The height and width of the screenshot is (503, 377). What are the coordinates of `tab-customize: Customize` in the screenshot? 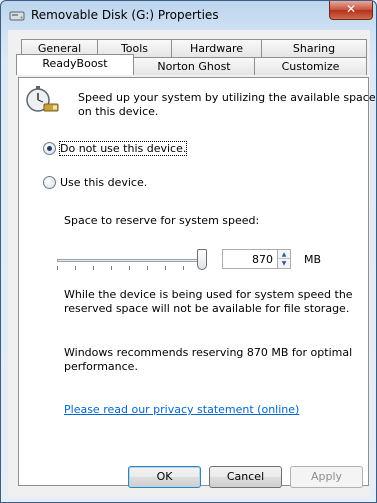 It's located at (310, 66).